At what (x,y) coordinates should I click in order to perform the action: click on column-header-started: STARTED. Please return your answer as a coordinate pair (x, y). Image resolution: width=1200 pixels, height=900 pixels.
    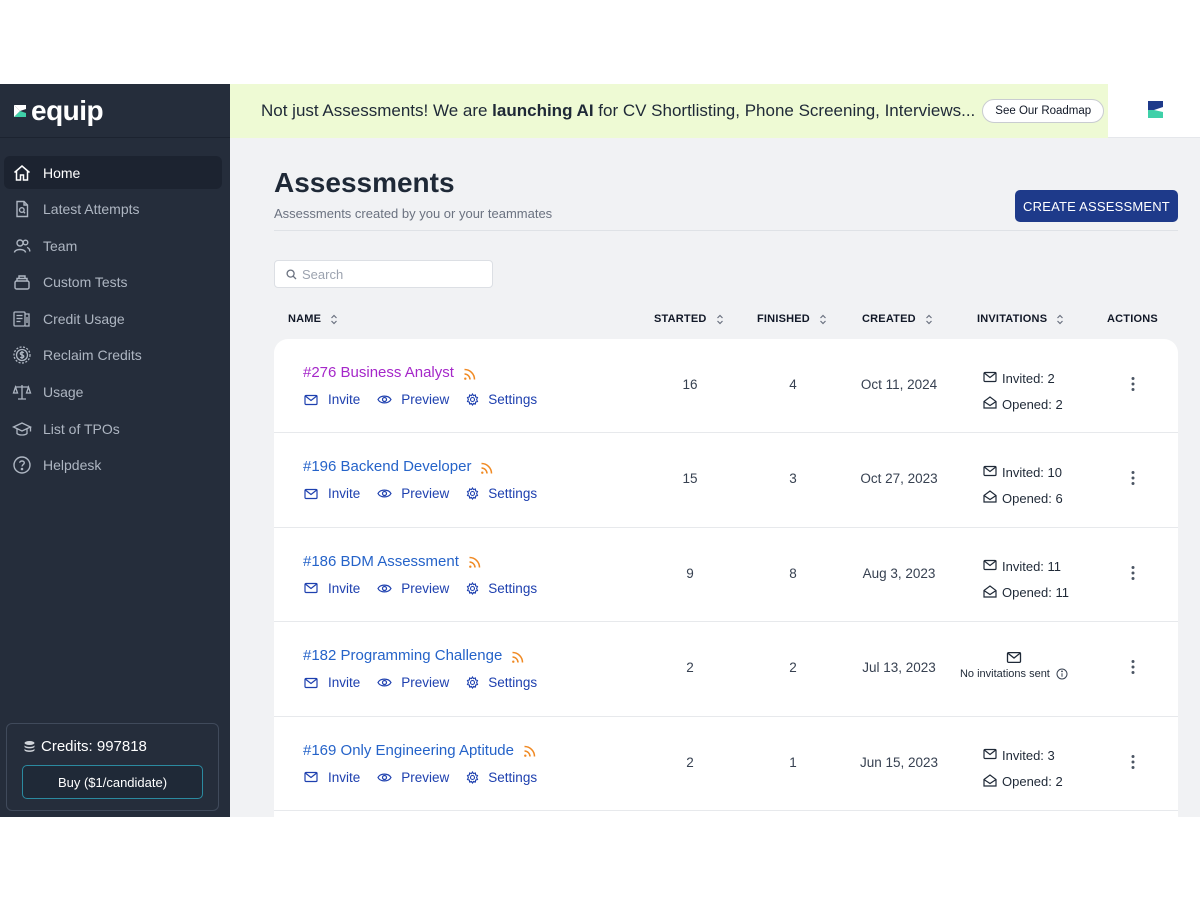
    Looking at the image, I should click on (689, 319).